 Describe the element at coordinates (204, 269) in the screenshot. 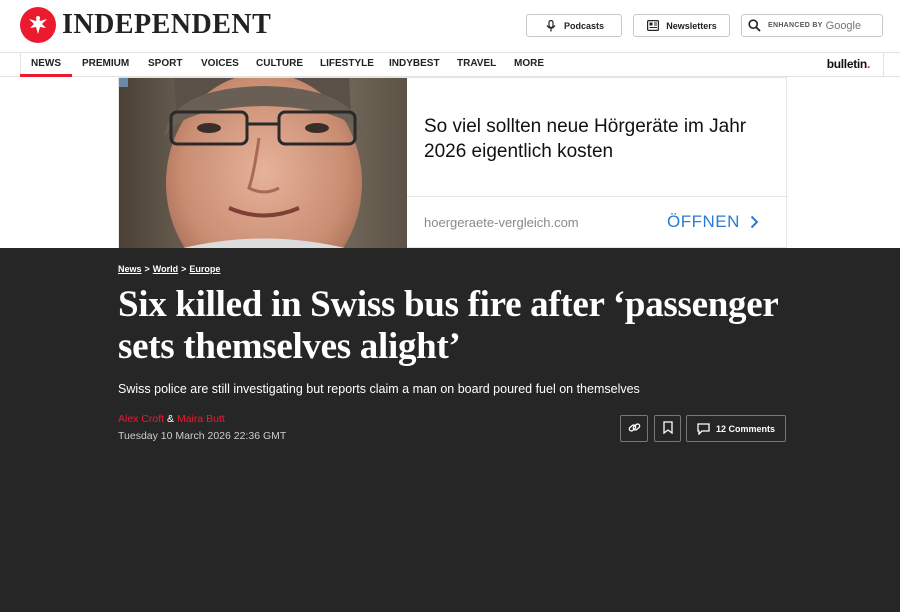

I see `breadcrumb-europe: Europe` at that location.